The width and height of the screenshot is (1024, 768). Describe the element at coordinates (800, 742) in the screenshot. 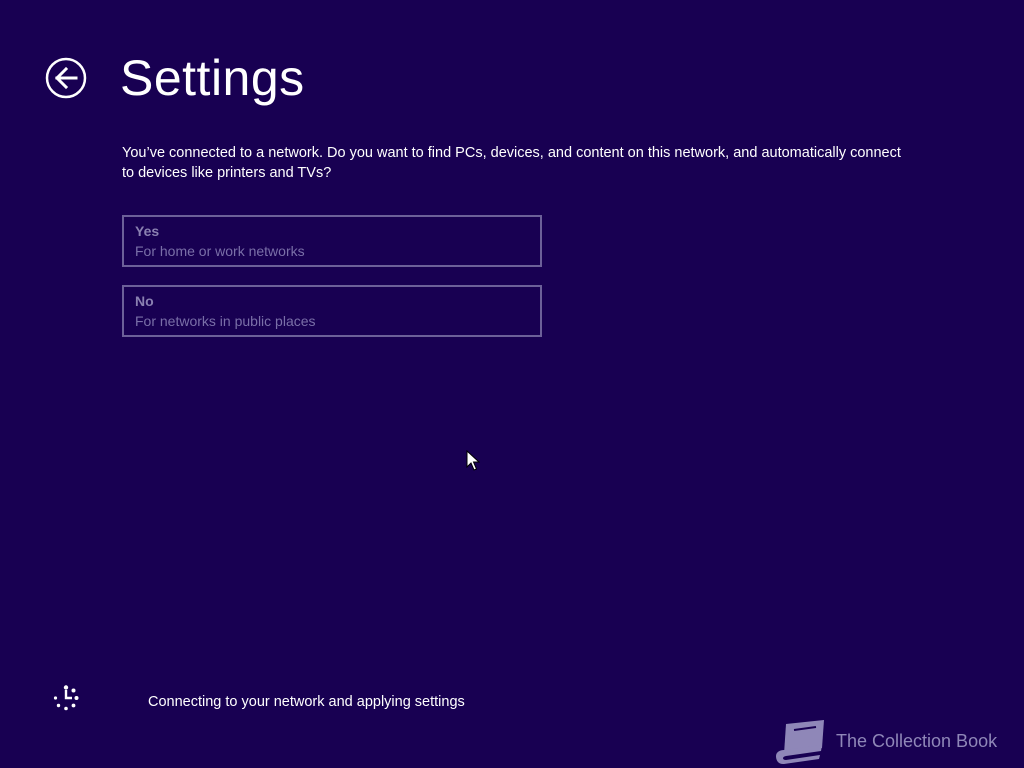

I see `book-icon` at that location.